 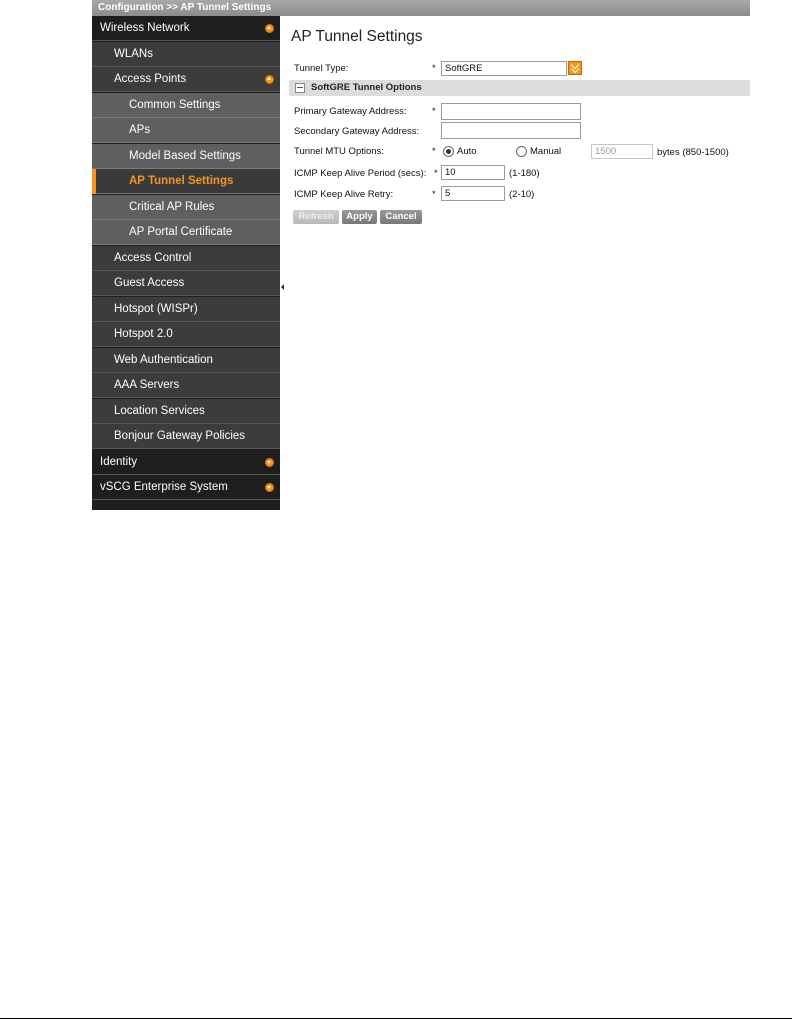 I want to click on sidebar-item-critical-ap-rules: Critical AP Rules, so click(x=186, y=207).